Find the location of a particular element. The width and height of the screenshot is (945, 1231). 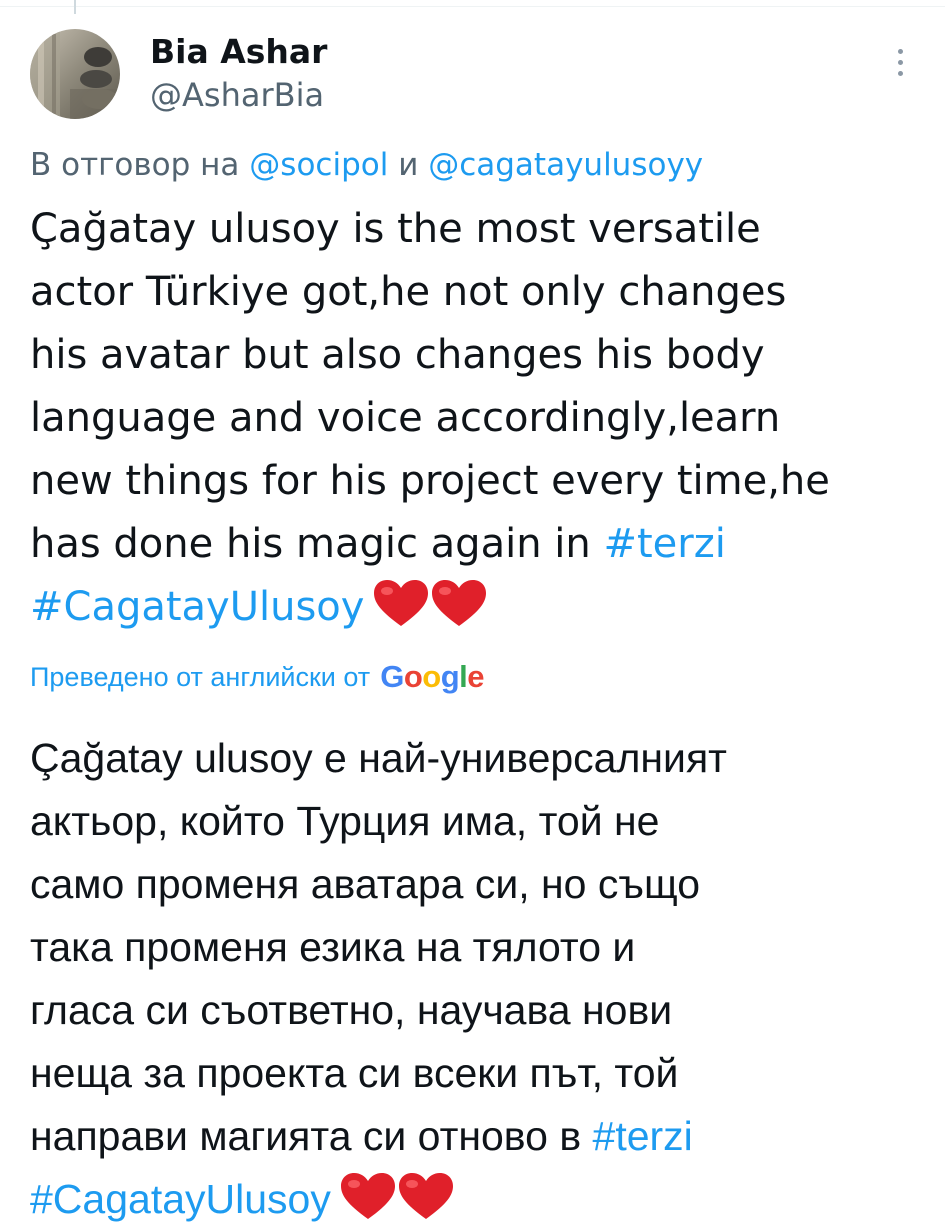

reply-context: В отговор на @socipol и @cagatayulusoyy is located at coordinates (366, 165).